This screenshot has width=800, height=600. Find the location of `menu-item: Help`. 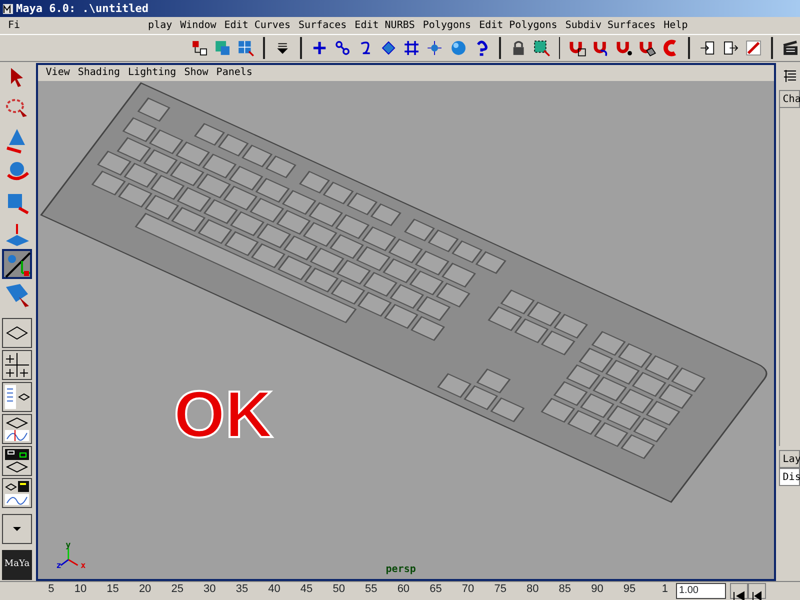

menu-item: Help is located at coordinates (676, 25).